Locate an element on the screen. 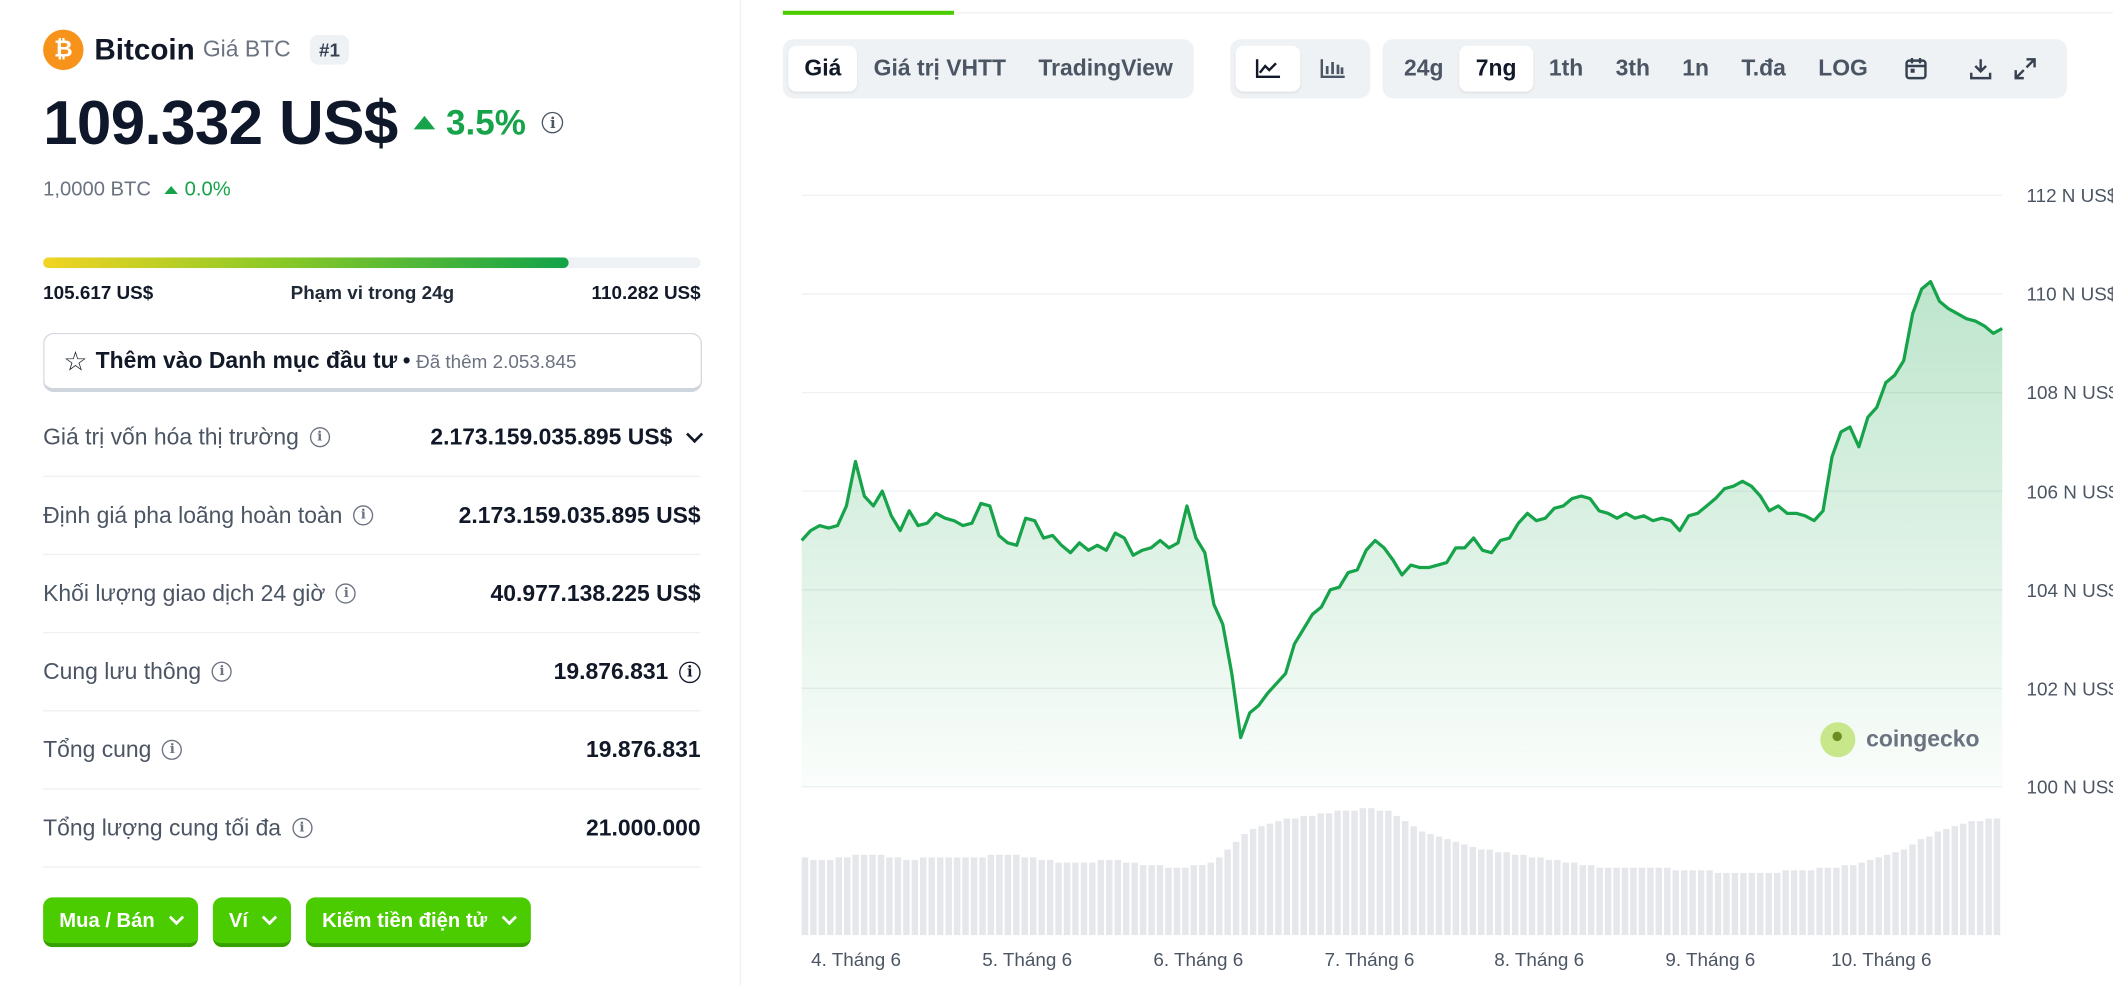 The width and height of the screenshot is (2113, 985). wallet-label: Ví is located at coordinates (238, 920).